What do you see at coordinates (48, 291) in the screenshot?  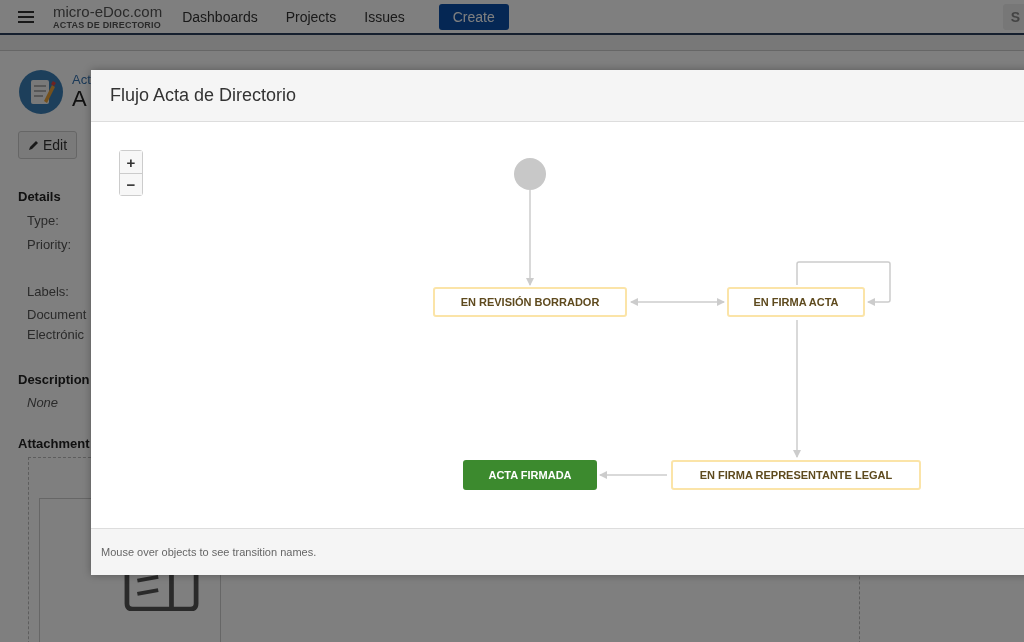 I see `field-label: Labels:` at bounding box center [48, 291].